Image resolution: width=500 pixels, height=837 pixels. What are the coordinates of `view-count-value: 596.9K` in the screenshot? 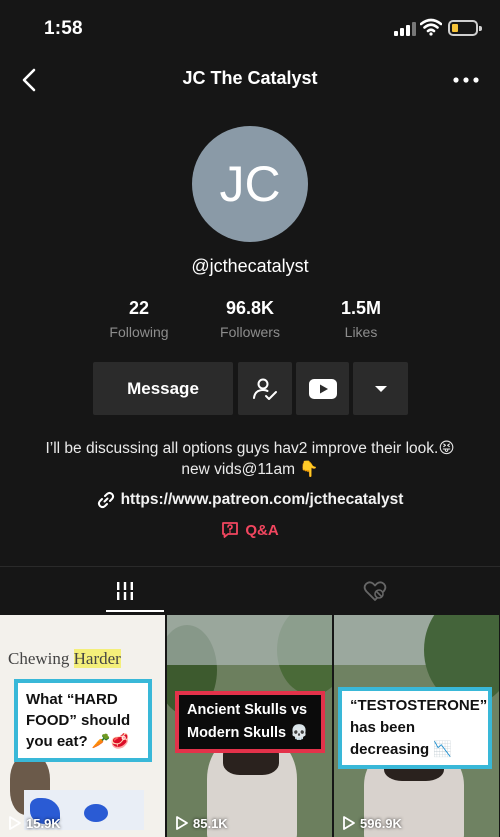 It's located at (381, 823).